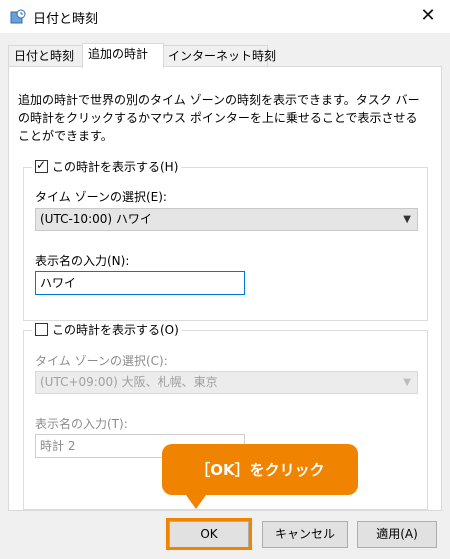 The width and height of the screenshot is (450, 559). I want to click on close-icon: ✕, so click(428, 16).